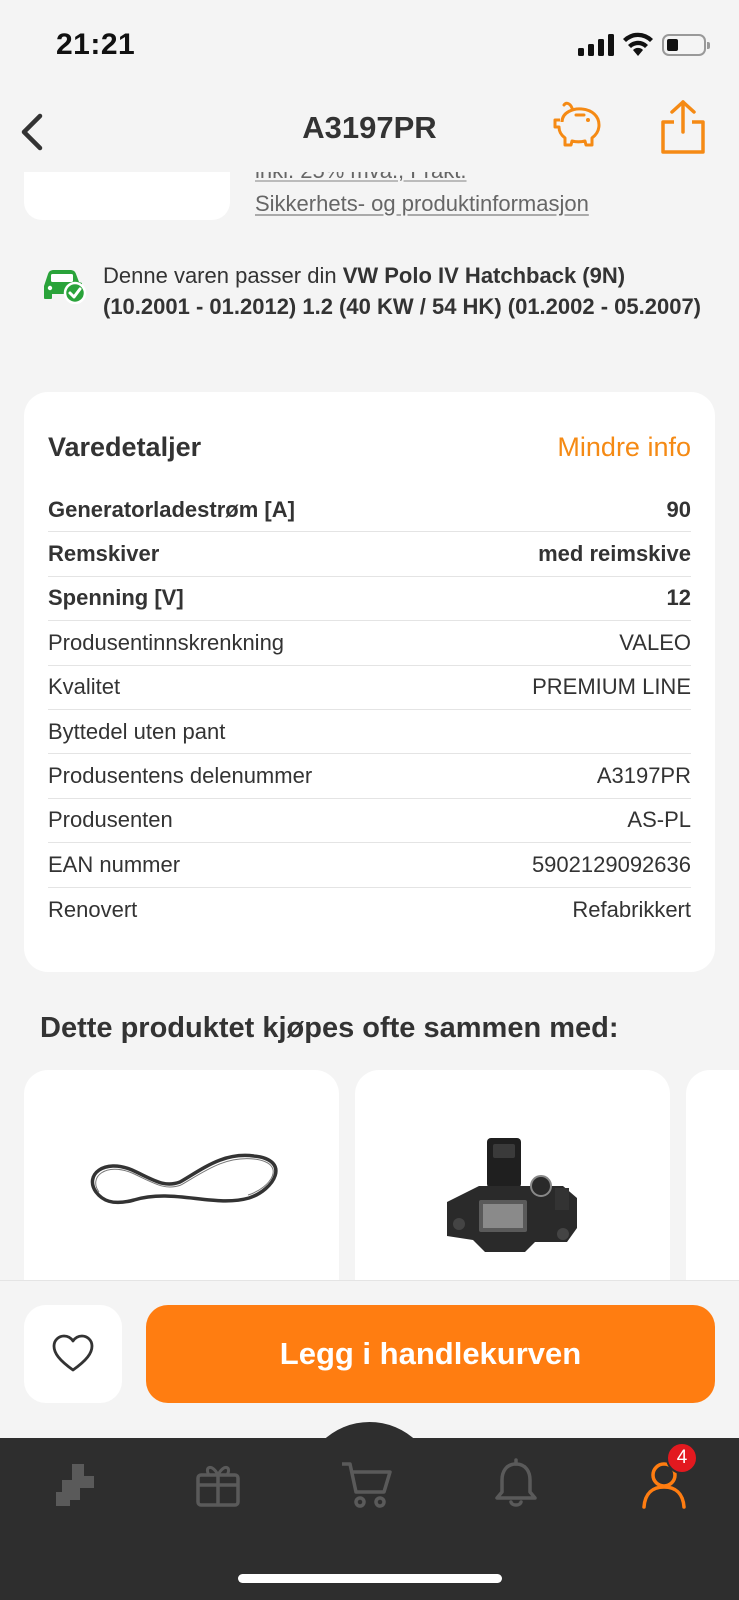 The height and width of the screenshot is (1600, 739). I want to click on car-check-icon, so click(65, 287).